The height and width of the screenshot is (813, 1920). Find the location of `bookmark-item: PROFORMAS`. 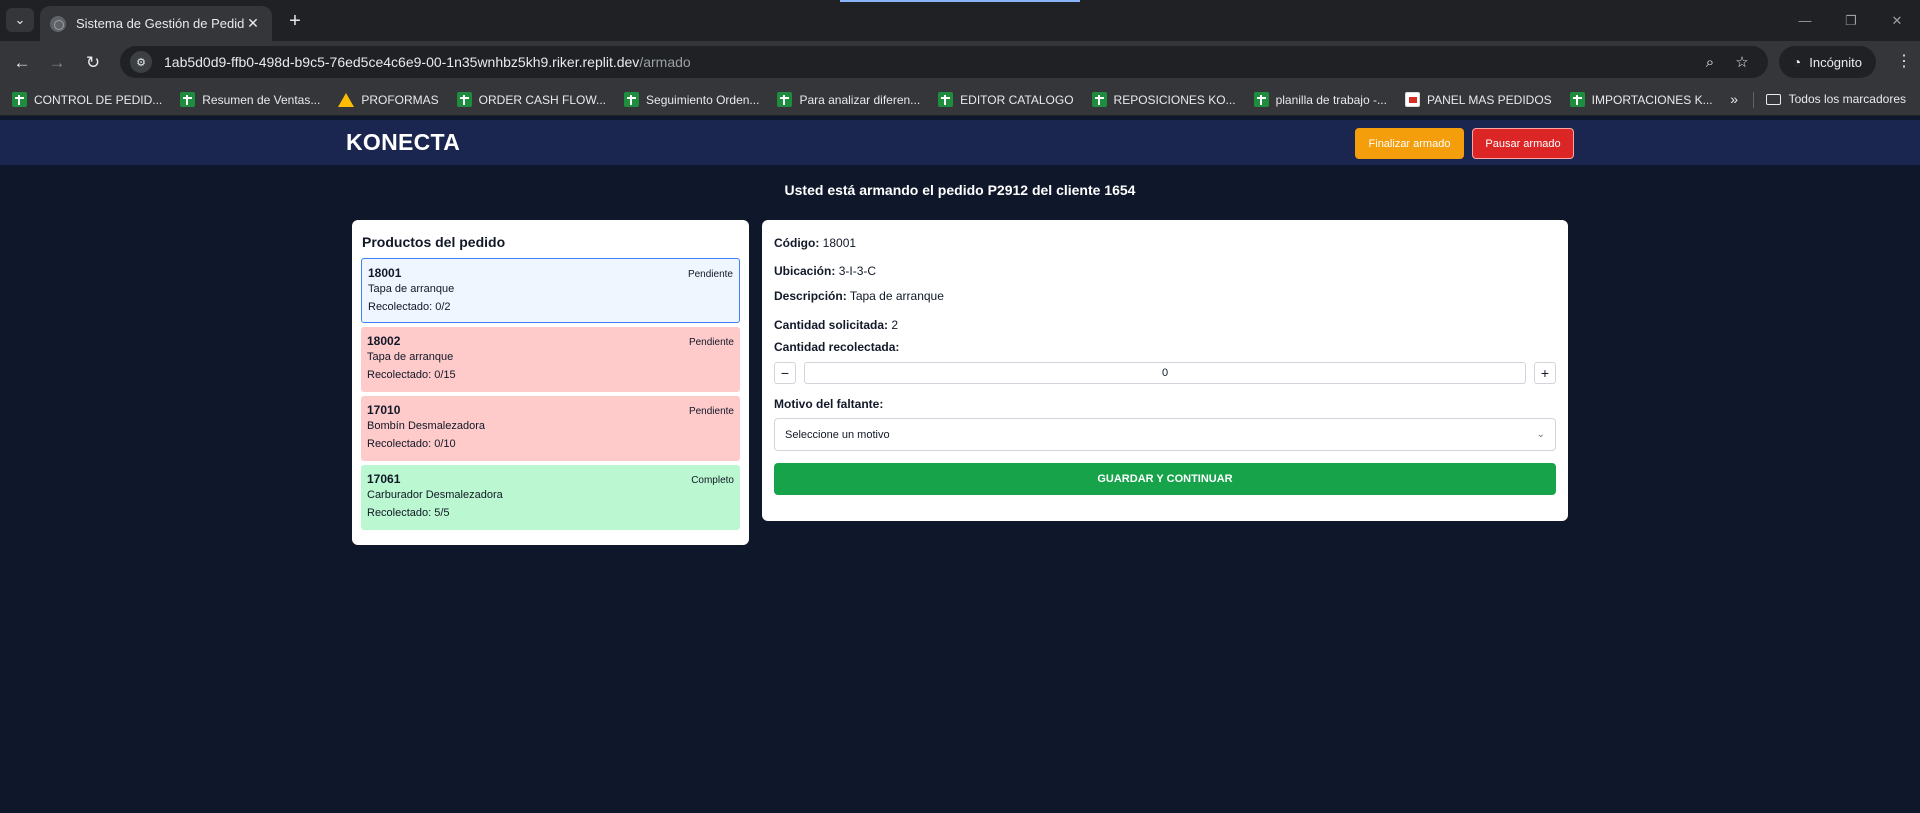

bookmark-item: PROFORMAS is located at coordinates (388, 99).